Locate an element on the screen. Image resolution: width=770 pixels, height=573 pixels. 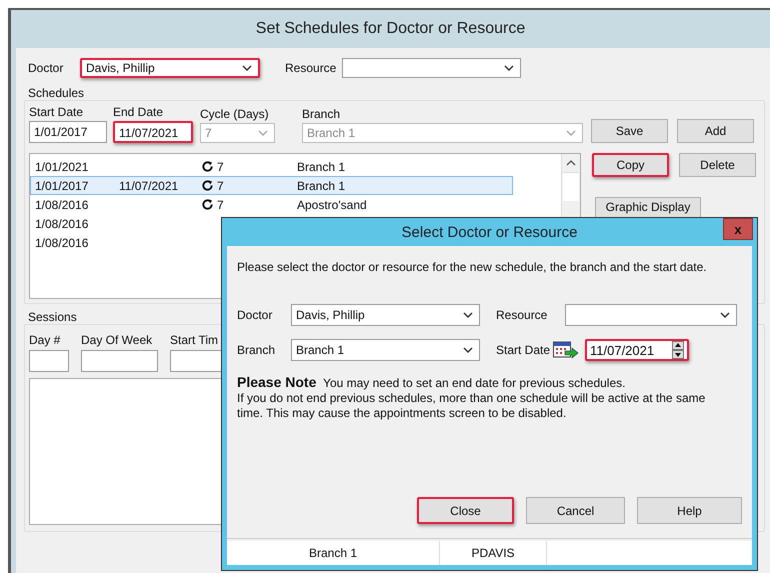
end-date-text: 11/07/2021 is located at coordinates (148, 185).